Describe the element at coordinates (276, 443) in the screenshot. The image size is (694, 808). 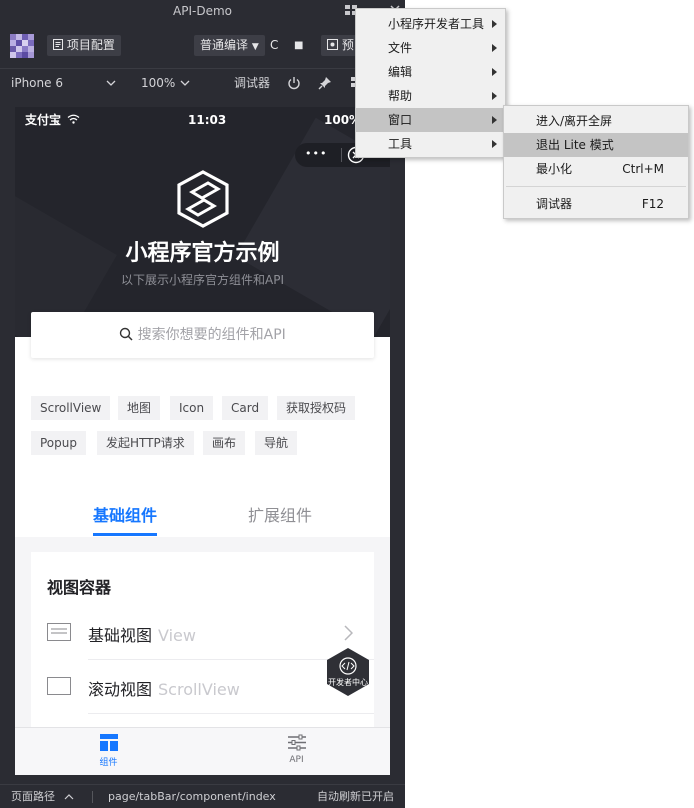
I see `tag-navigation: 导航` at that location.